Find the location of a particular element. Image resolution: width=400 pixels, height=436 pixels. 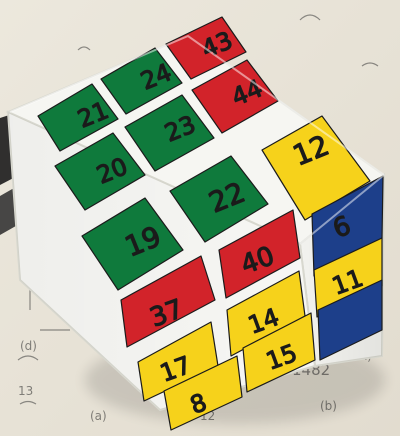

note-a: (a) is located at coordinates (98, 416).